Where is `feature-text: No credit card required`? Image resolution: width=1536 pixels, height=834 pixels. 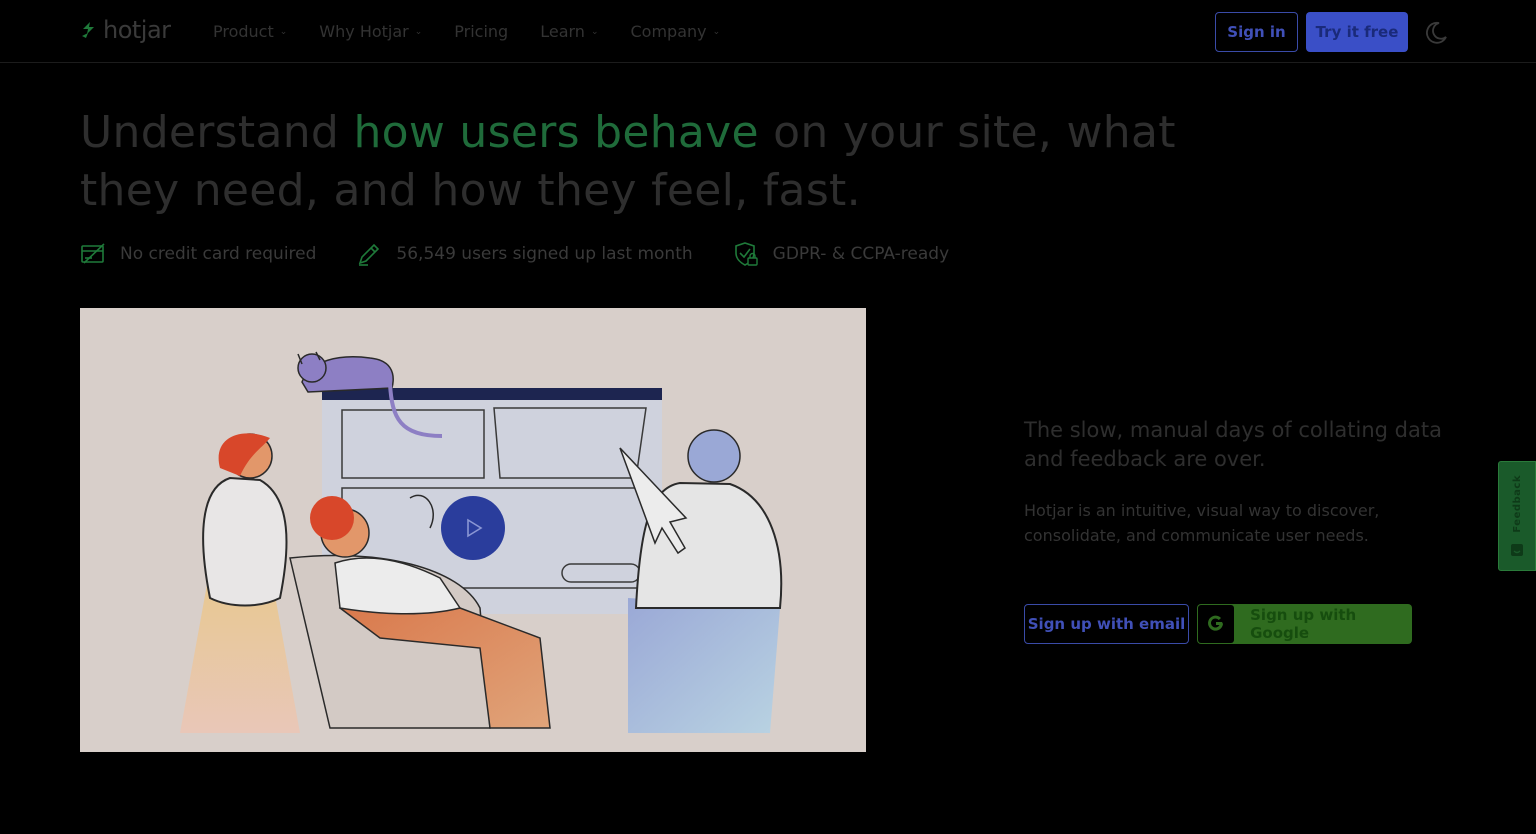 feature-text: No credit card required is located at coordinates (218, 254).